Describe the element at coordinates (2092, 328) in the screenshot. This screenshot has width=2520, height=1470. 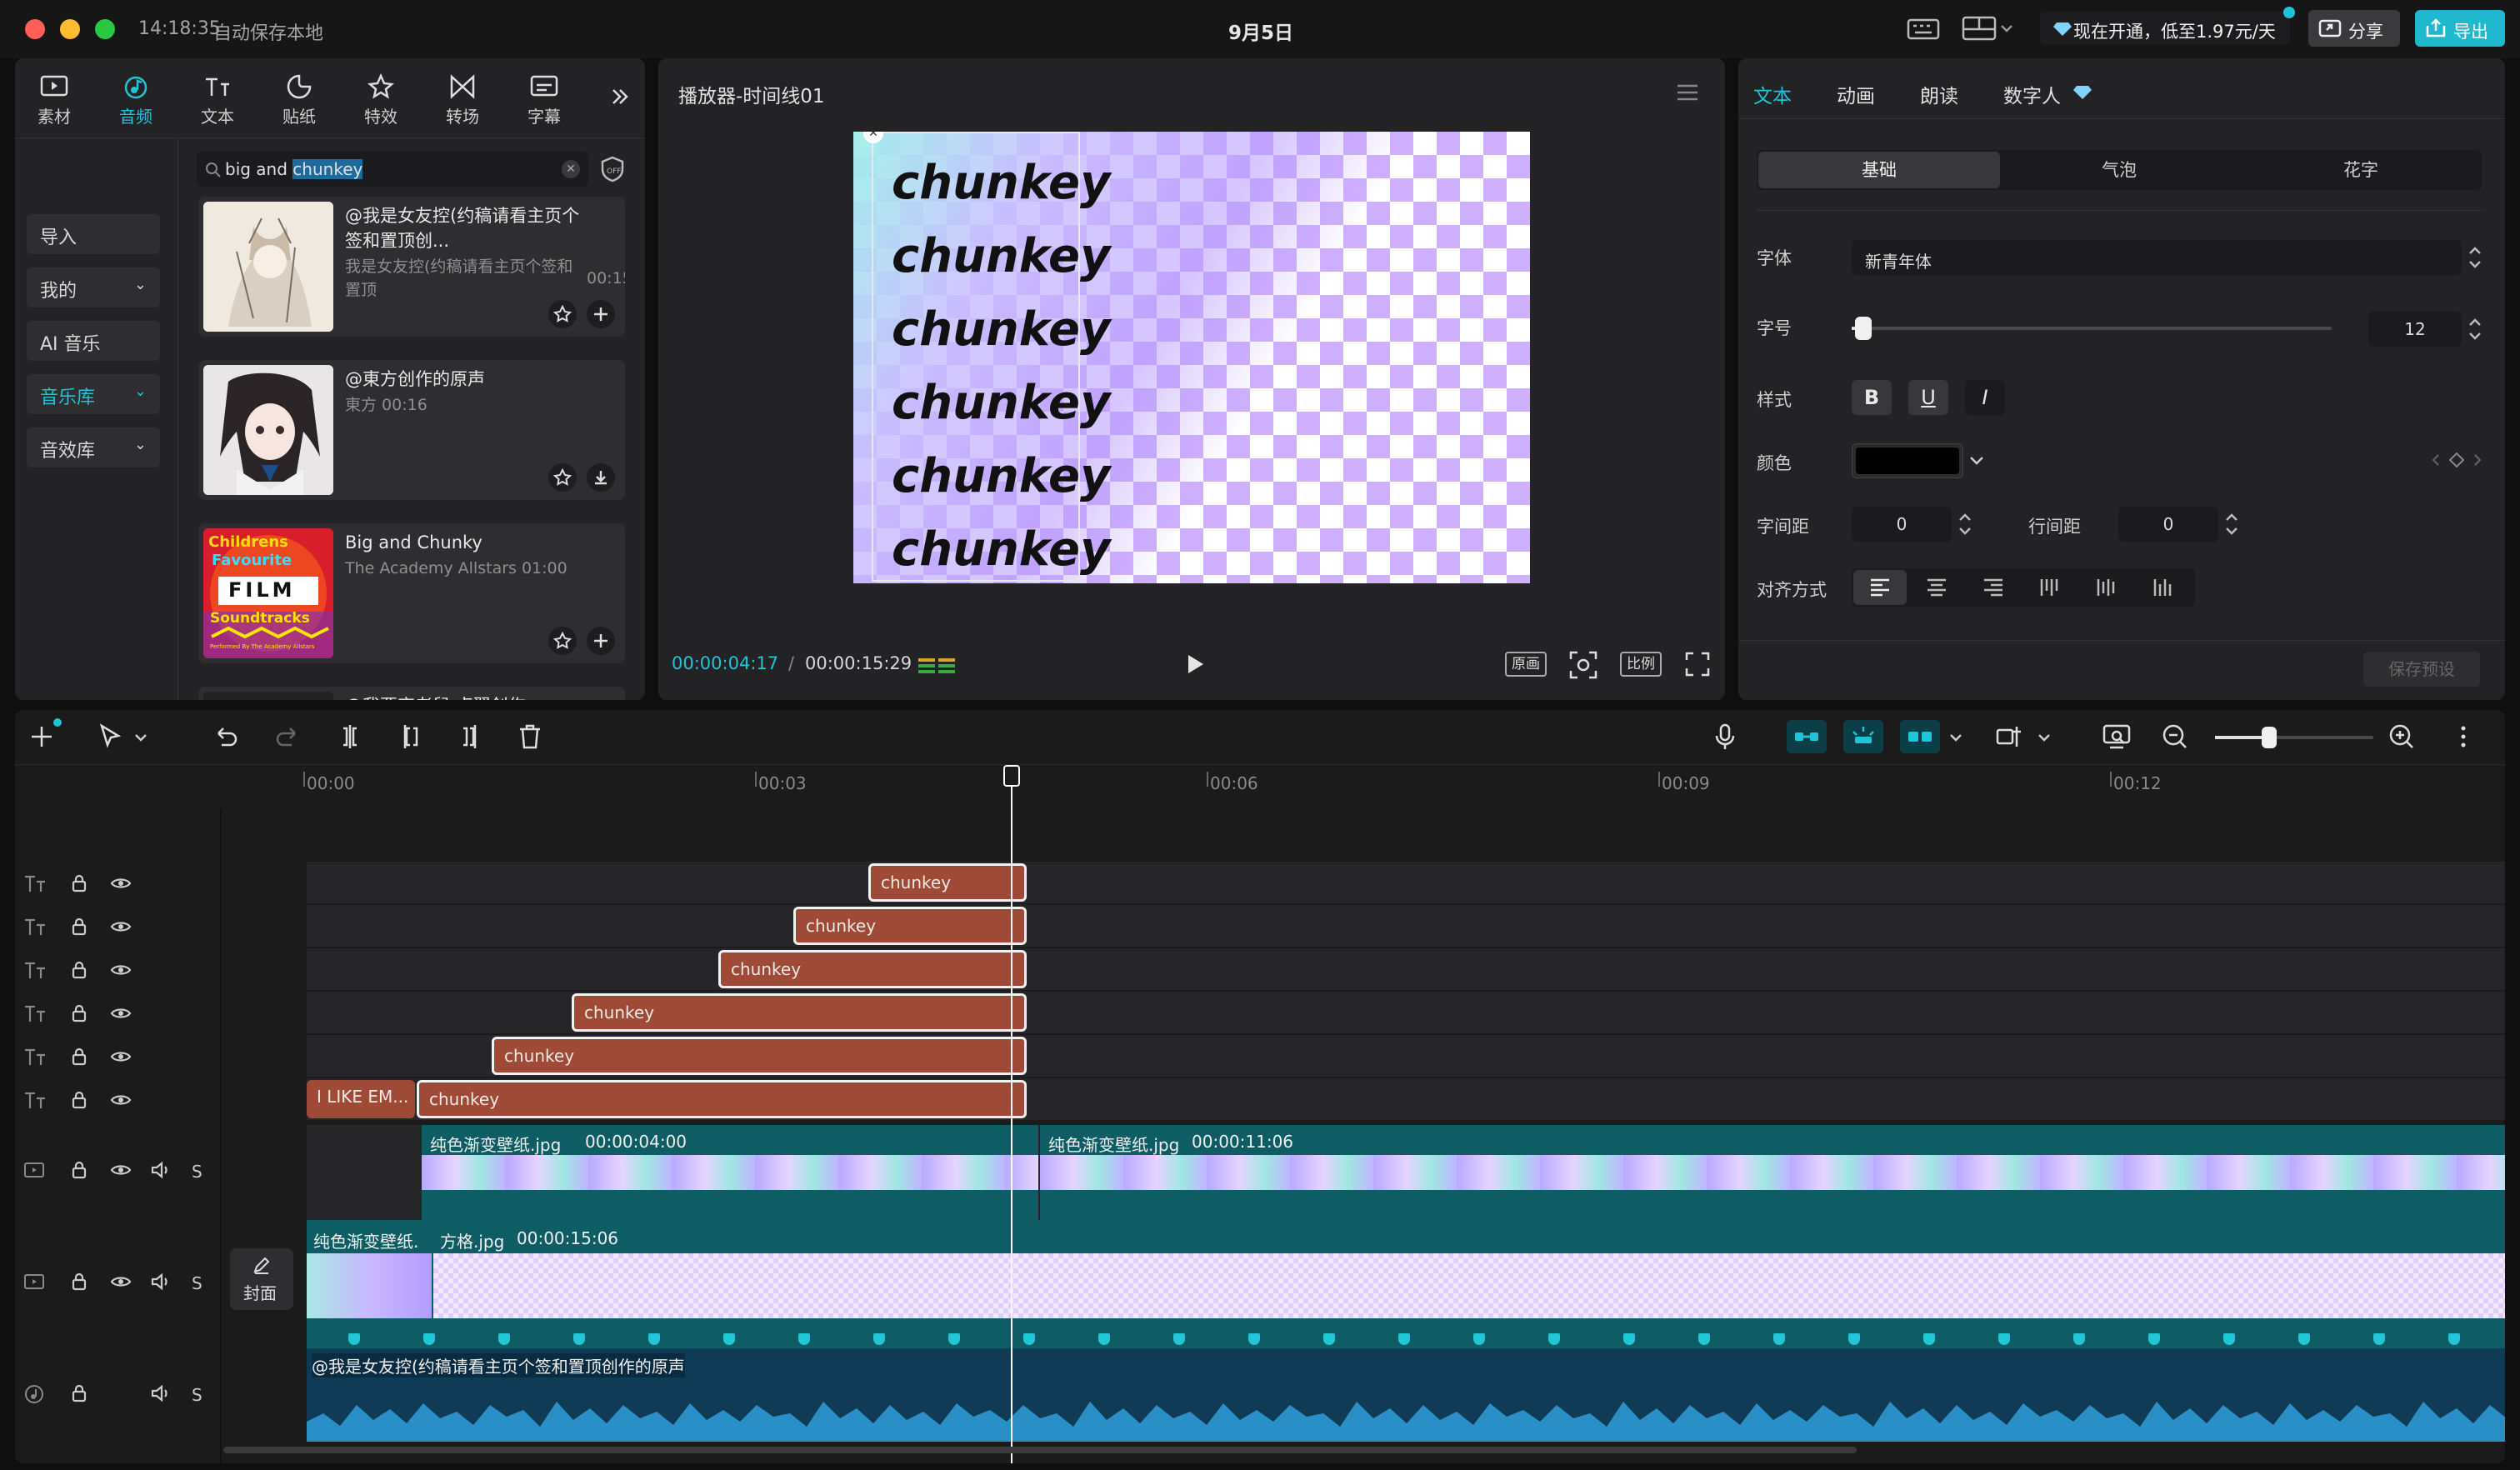
I see `font-size-slider` at that location.